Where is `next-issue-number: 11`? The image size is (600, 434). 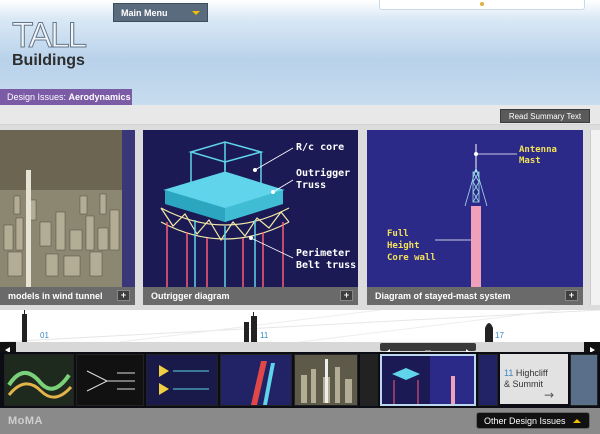
next-issue-number: 11 is located at coordinates (509, 373).